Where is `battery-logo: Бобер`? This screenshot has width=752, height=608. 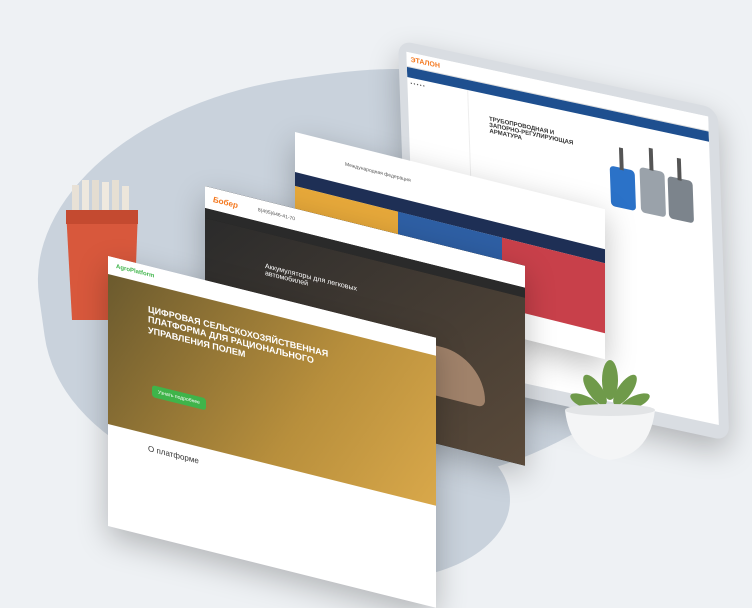
battery-logo: Бобер is located at coordinates (225, 201).